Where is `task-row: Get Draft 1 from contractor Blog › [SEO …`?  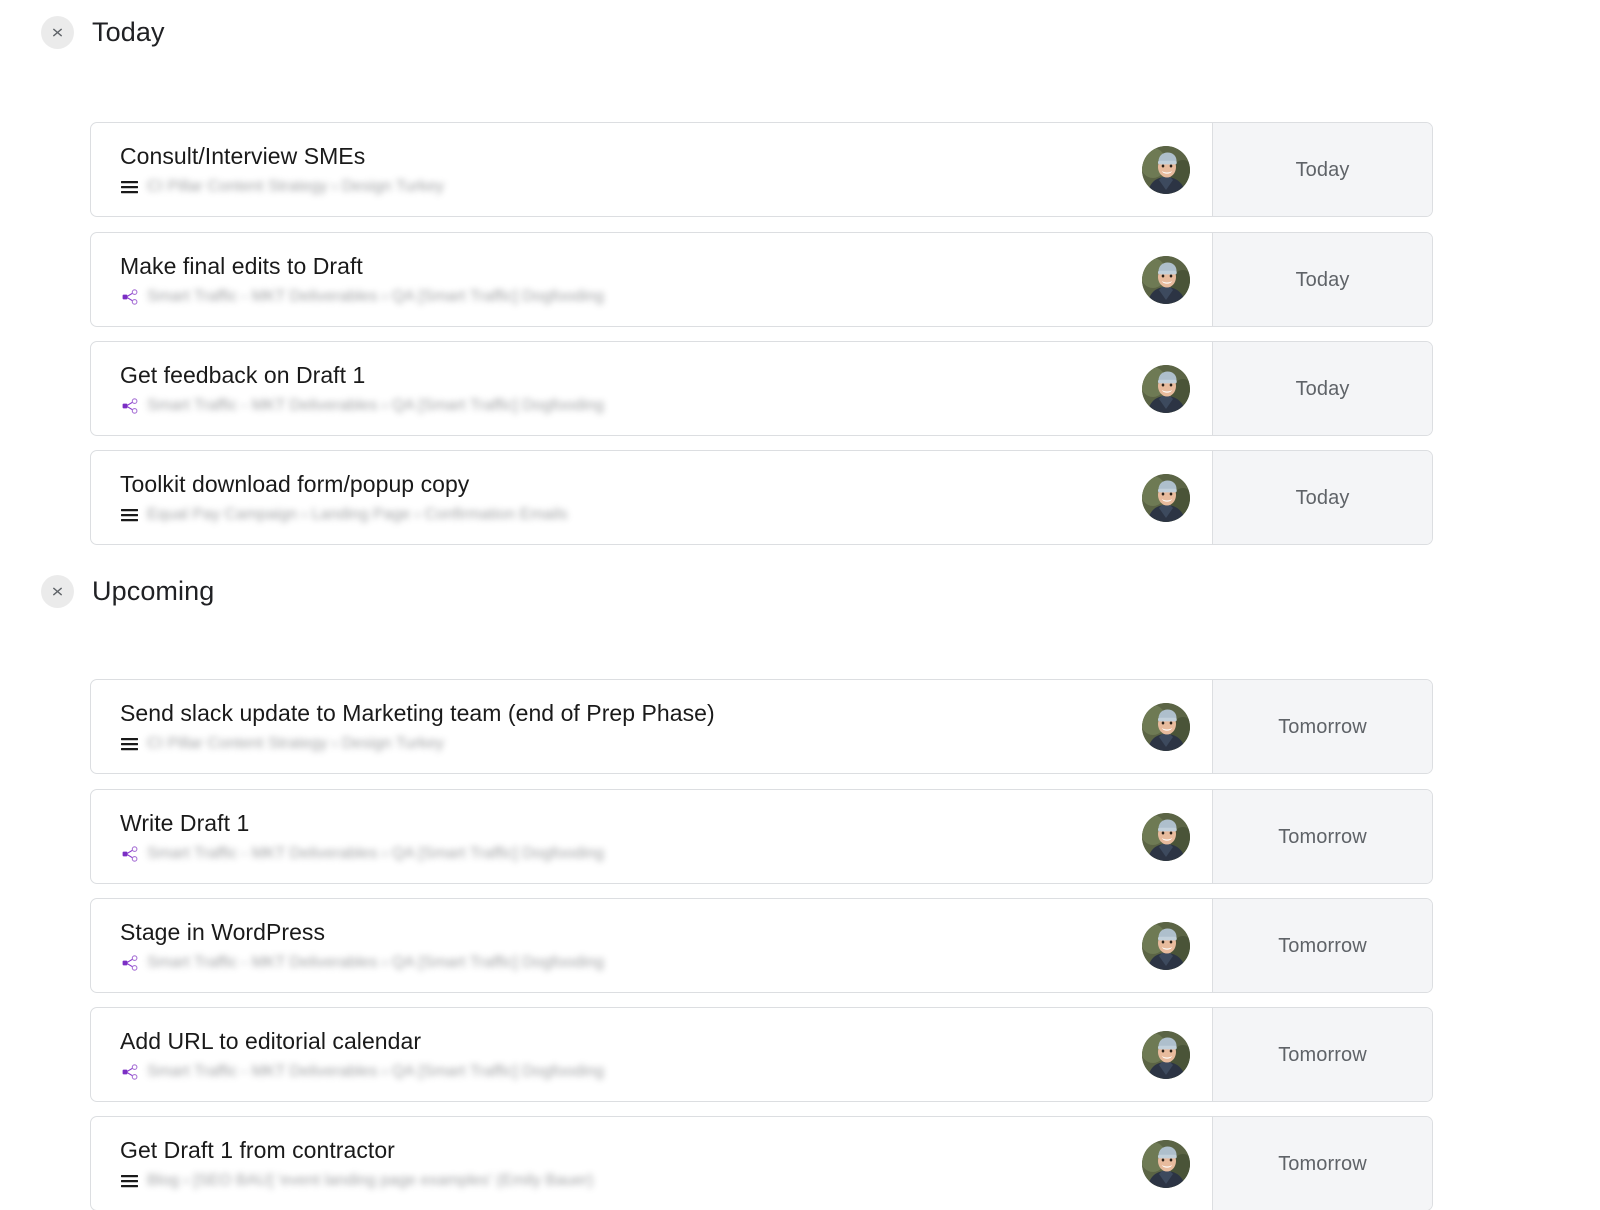
task-row: Get Draft 1 from contractor Blog › [SEO … is located at coordinates (761, 1163).